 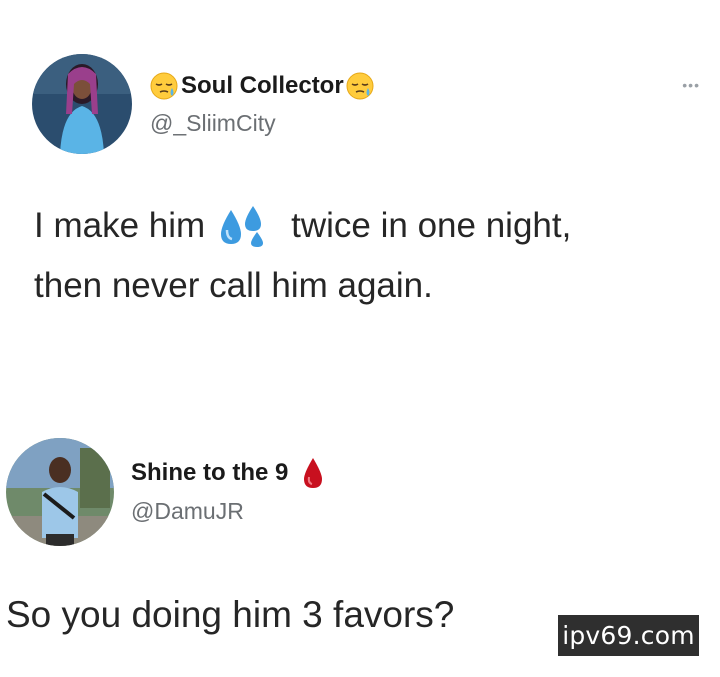 What do you see at coordinates (120, 225) in the screenshot?
I see `tweet-text-part-1: I make him` at bounding box center [120, 225].